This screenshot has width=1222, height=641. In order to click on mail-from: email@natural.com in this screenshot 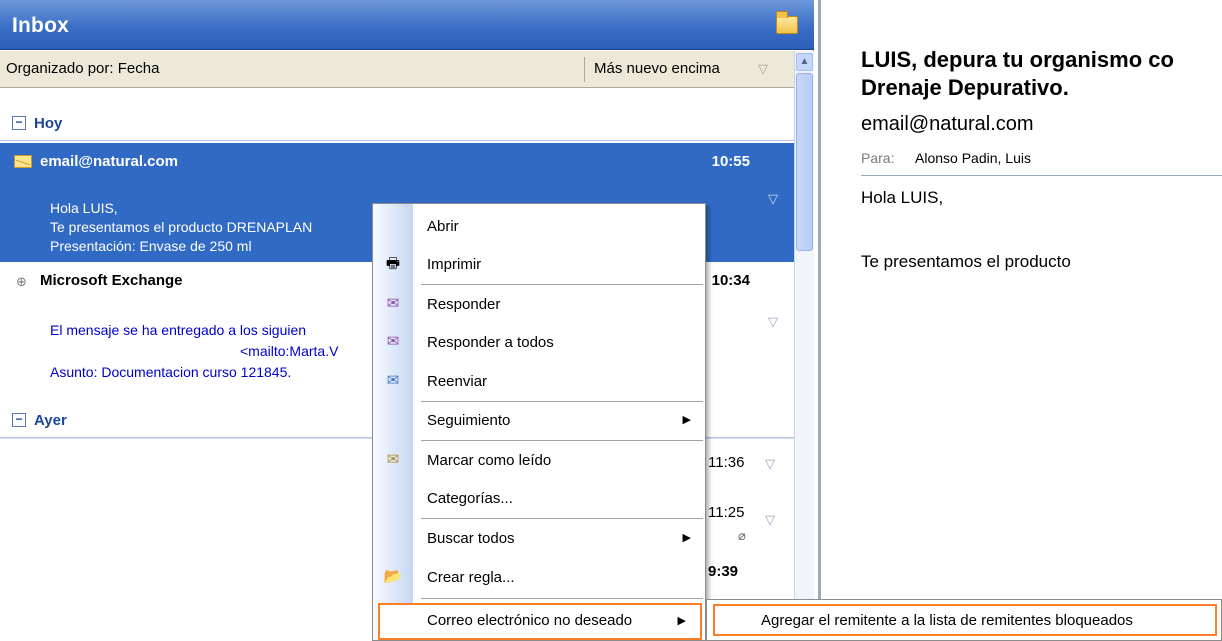, I will do `click(109, 161)`.